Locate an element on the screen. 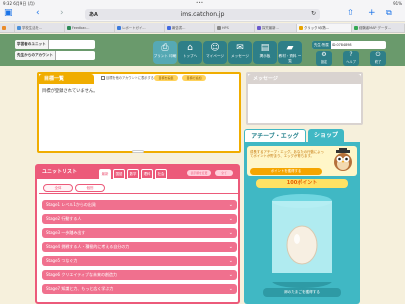 The height and width of the screenshot is (304, 405). share-icon: ⇧ is located at coordinates (350, 13).